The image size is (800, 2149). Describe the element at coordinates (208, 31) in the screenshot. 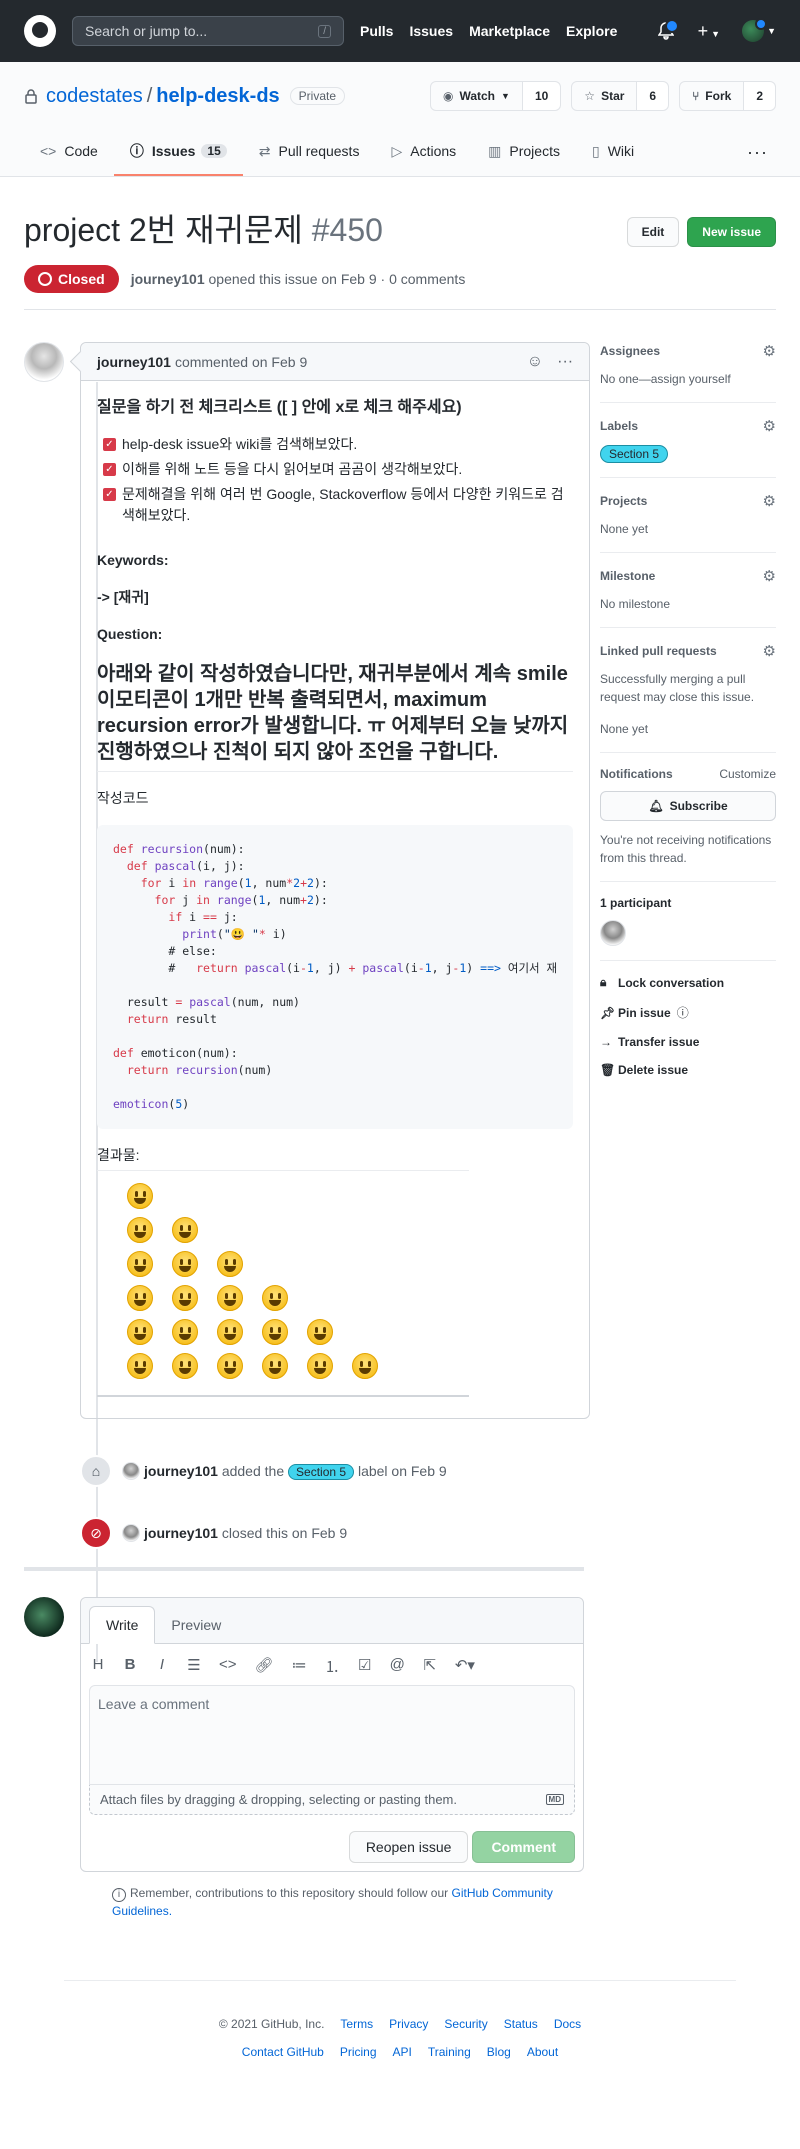

I see `search-input: Search or jump to... /` at that location.